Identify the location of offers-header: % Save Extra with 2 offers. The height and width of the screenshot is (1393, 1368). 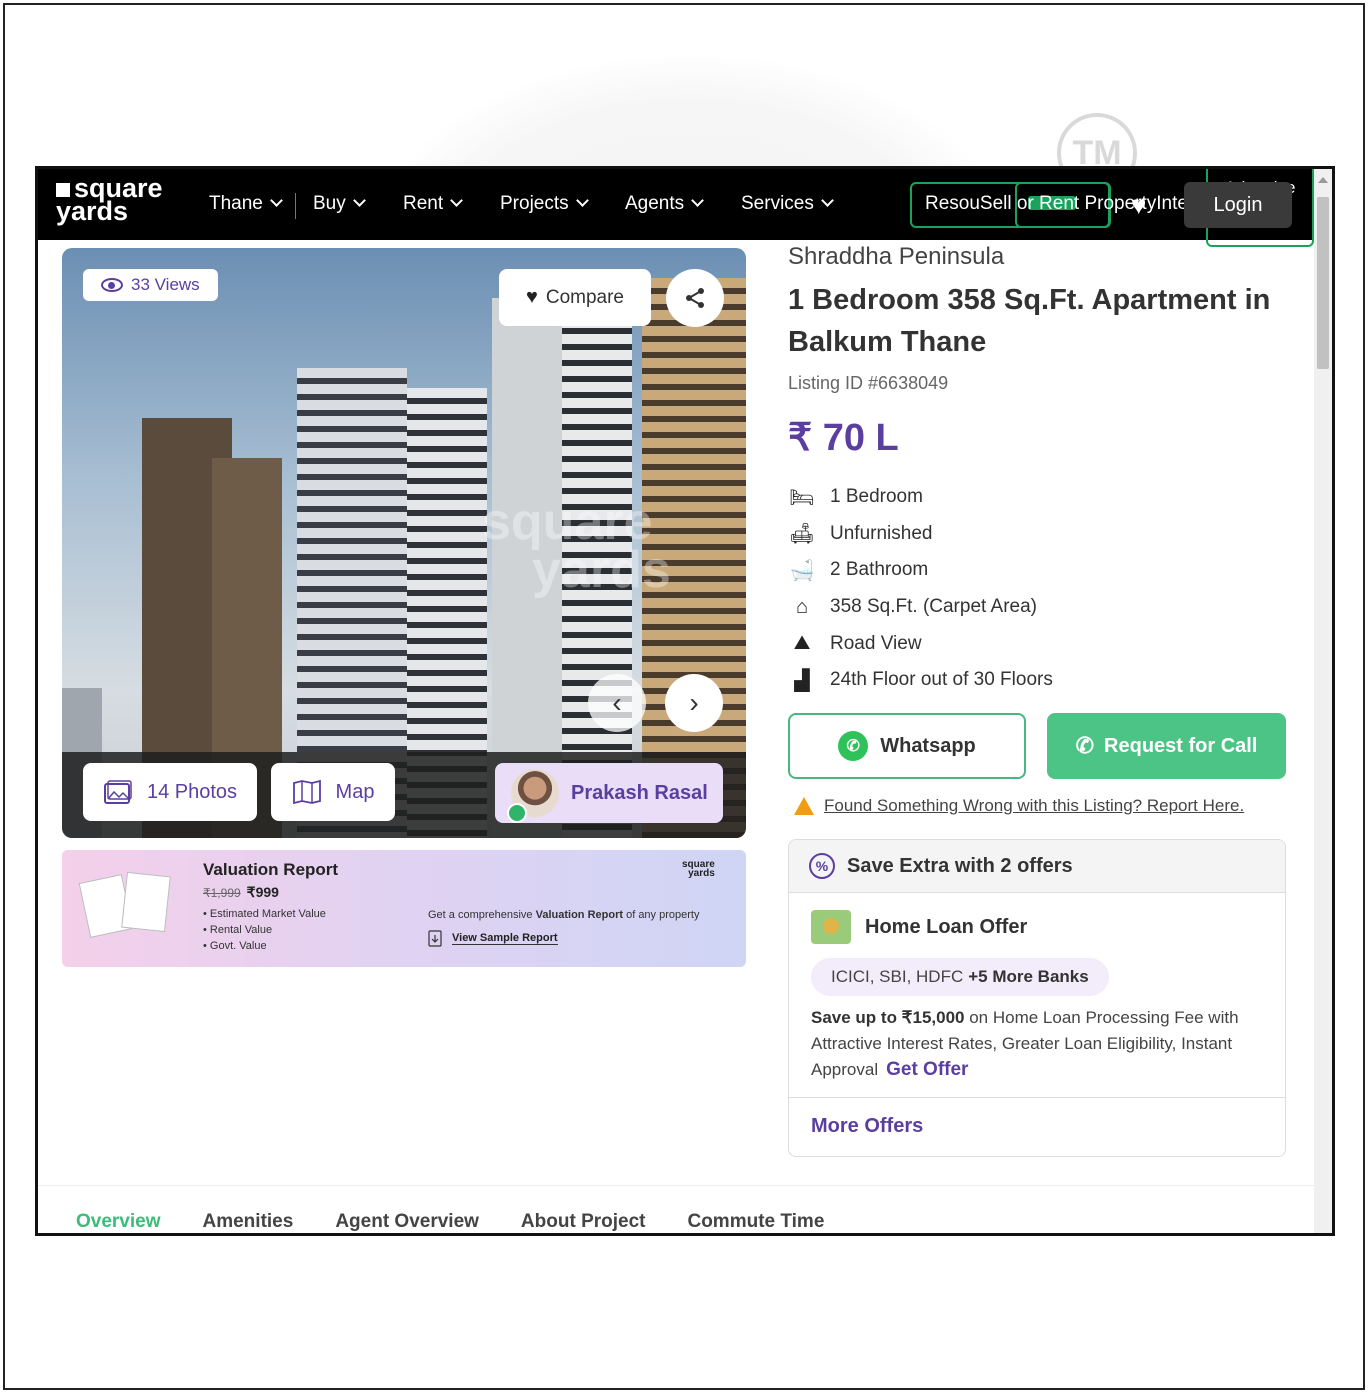
(1037, 866).